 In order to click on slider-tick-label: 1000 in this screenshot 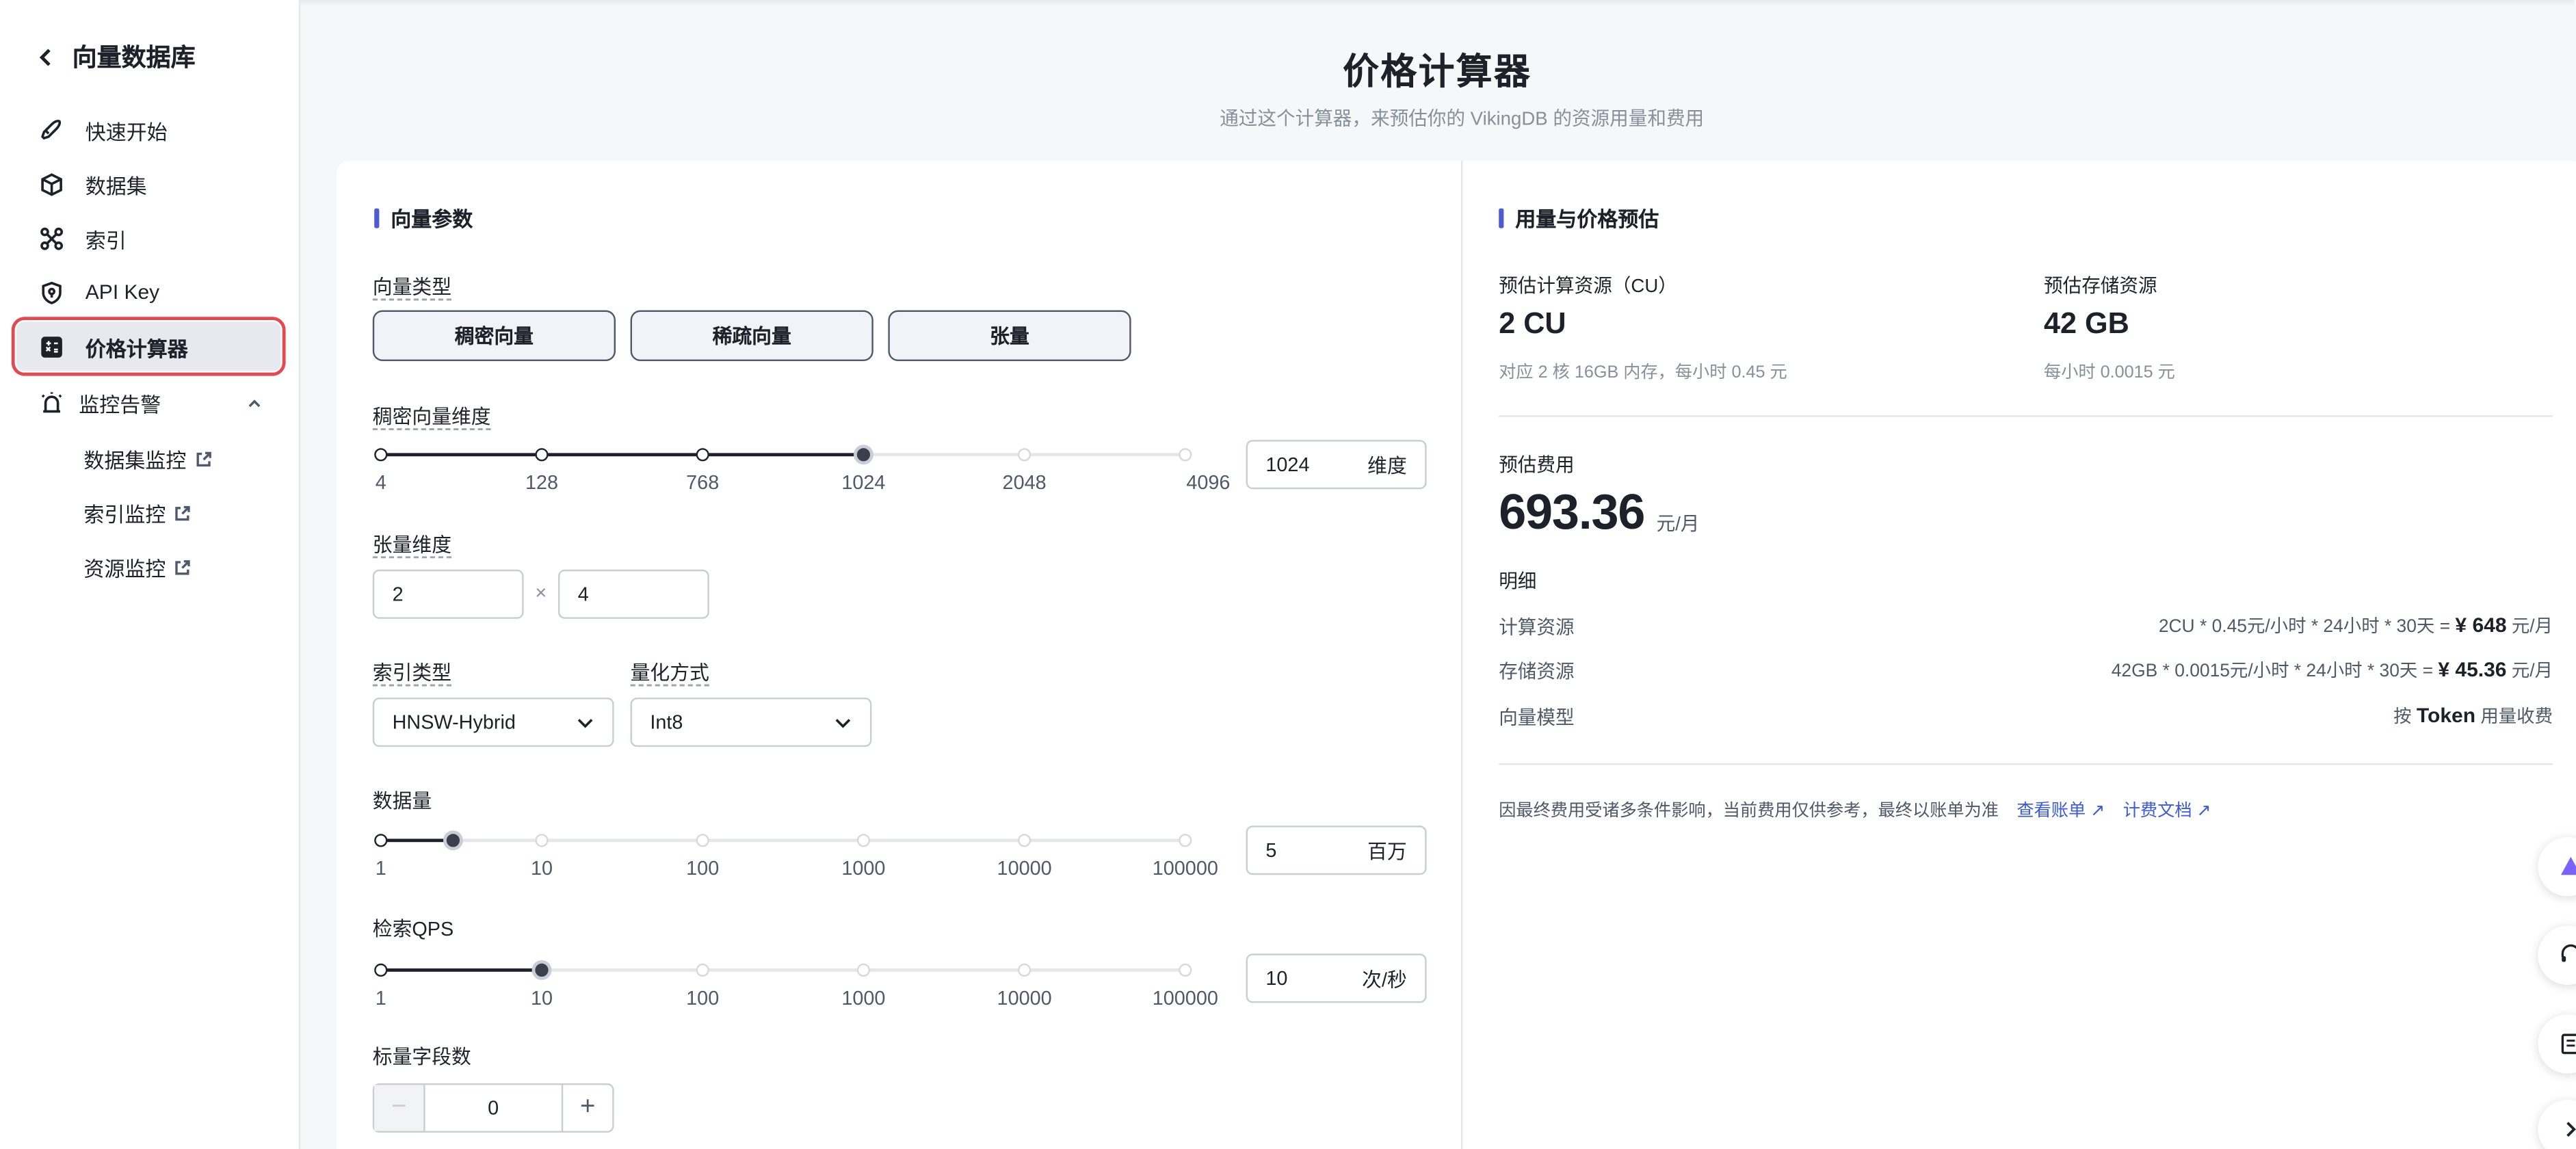, I will do `click(863, 997)`.